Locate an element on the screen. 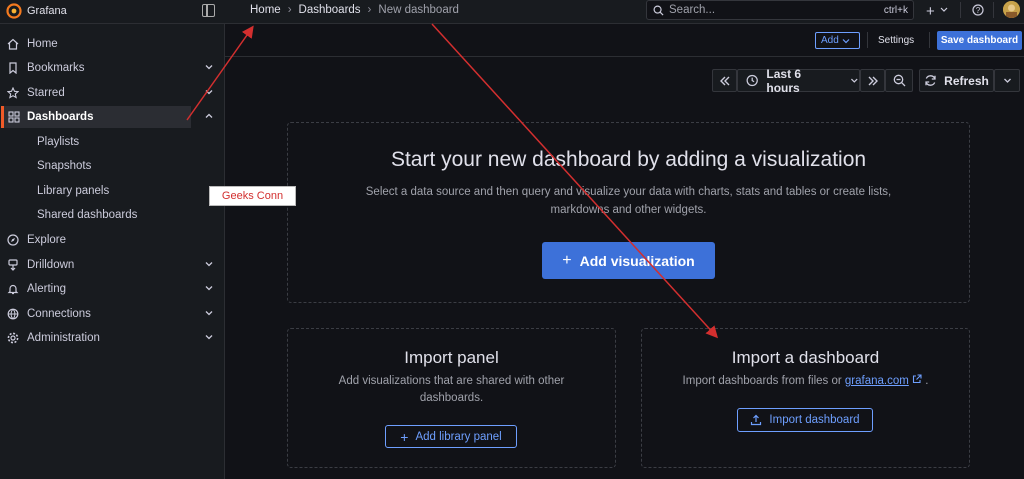  sidebar-item-starred: Starred is located at coordinates (112, 93).